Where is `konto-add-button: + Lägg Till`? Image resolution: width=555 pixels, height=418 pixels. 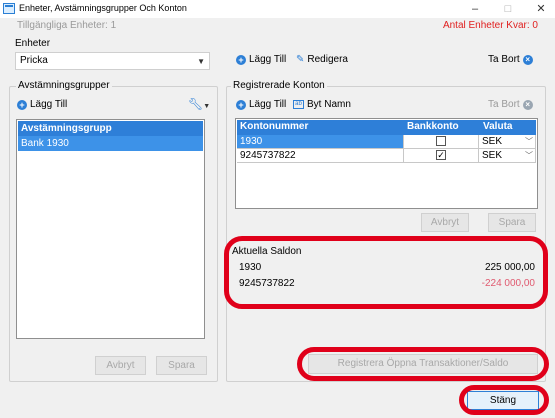 konto-add-button: + Lägg Till is located at coordinates (261, 104).